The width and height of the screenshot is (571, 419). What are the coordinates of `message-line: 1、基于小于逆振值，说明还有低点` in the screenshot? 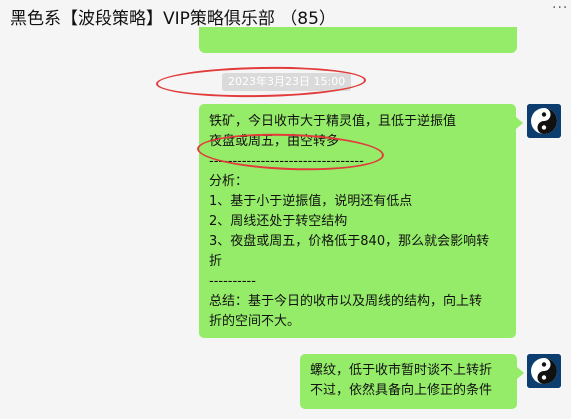 It's located at (311, 201).